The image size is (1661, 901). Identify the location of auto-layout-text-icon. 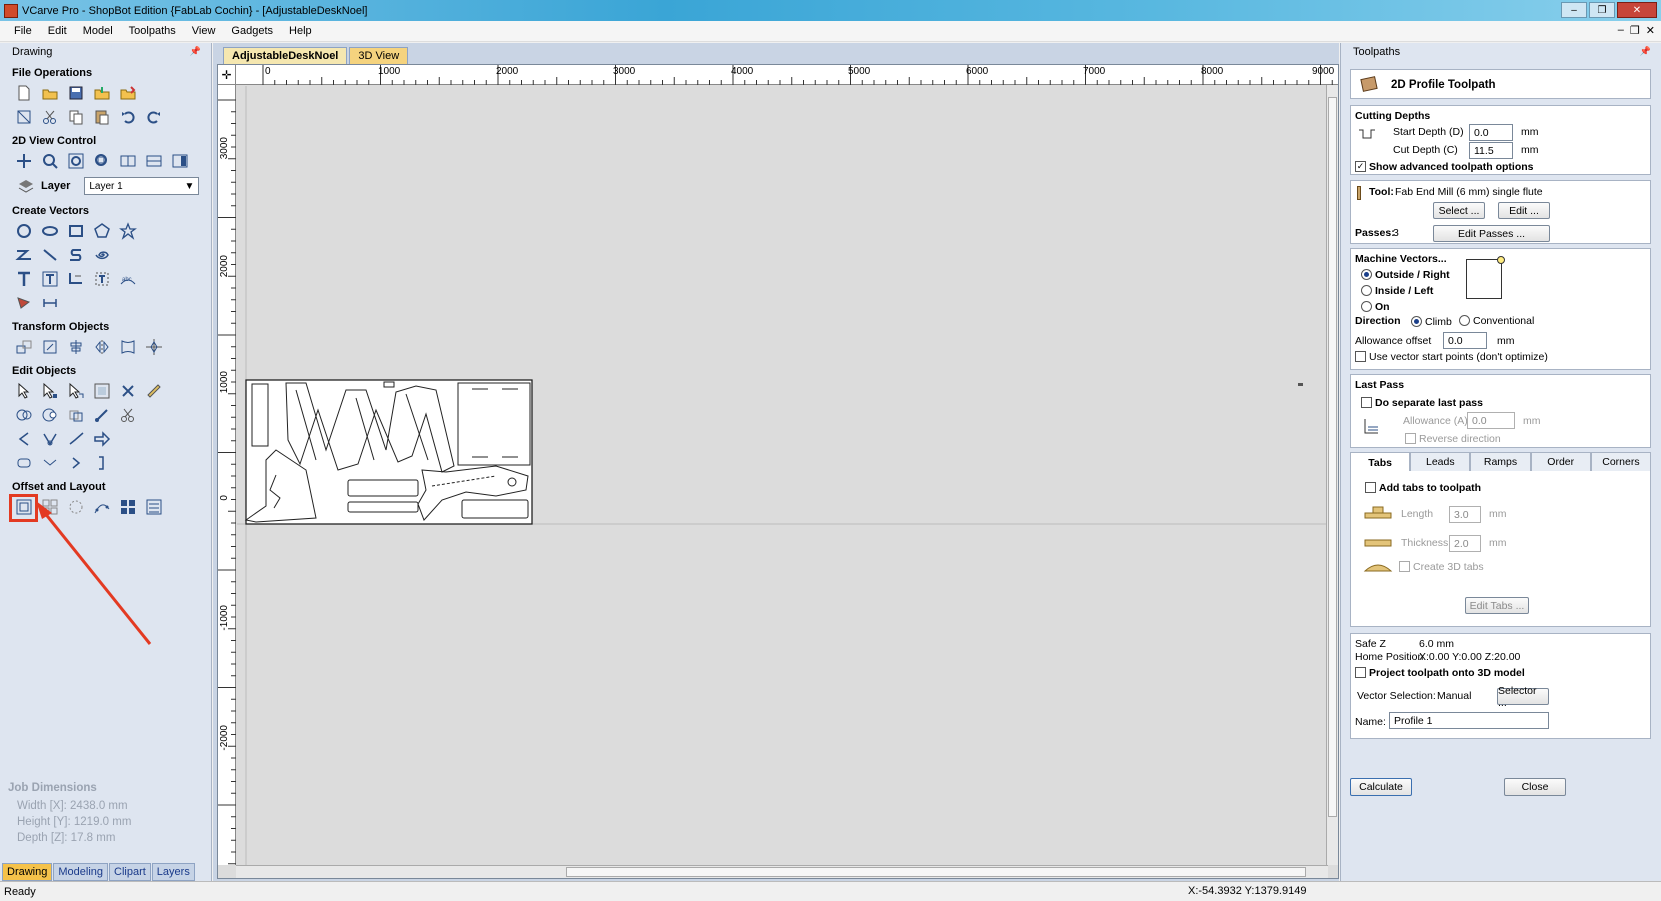
(101, 279).